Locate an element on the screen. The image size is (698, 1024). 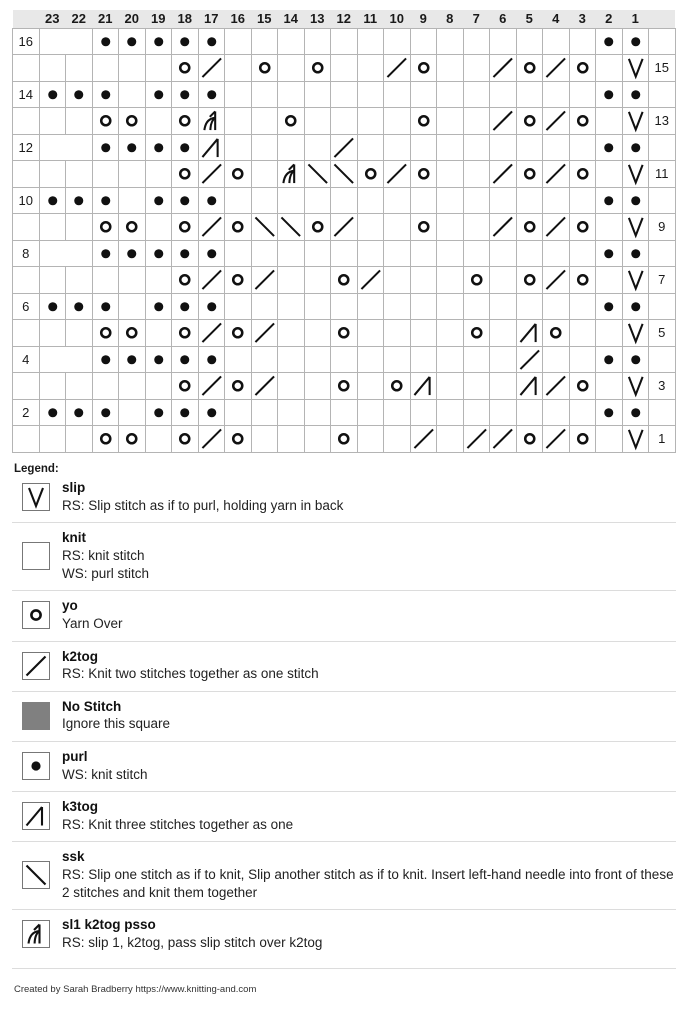
legend-item-name: k3tog is located at coordinates (80, 806).